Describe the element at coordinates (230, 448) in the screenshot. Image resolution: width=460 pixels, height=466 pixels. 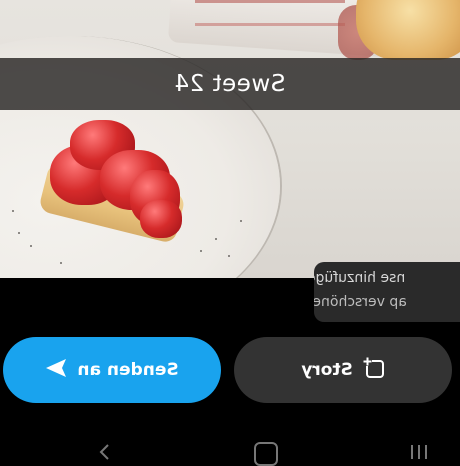
I see `system-nav-bar` at that location.